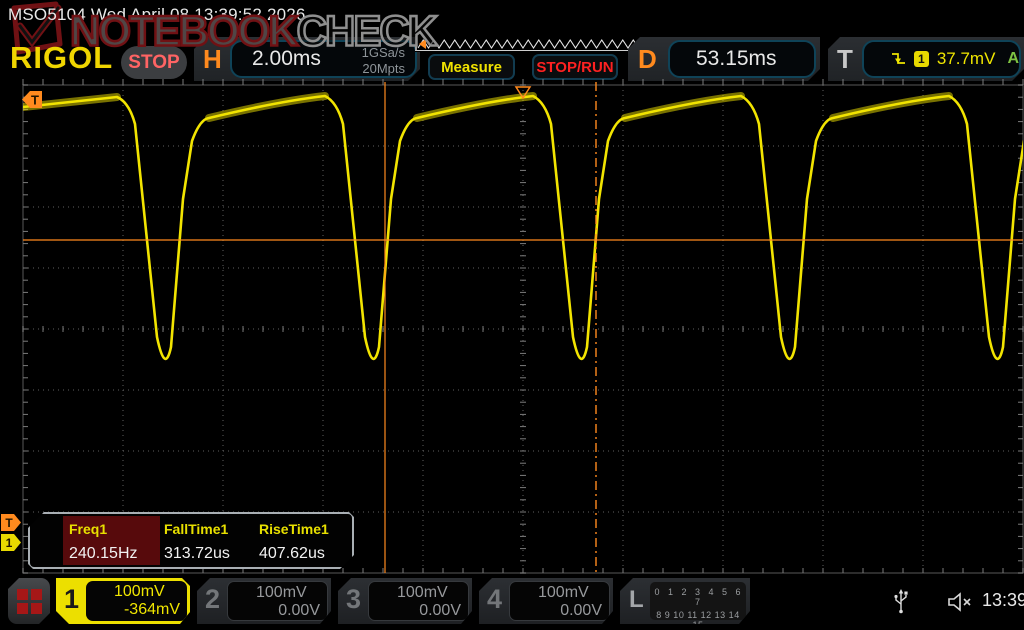  What do you see at coordinates (151, 609) in the screenshot?
I see `channel-offset: -364mV` at bounding box center [151, 609].